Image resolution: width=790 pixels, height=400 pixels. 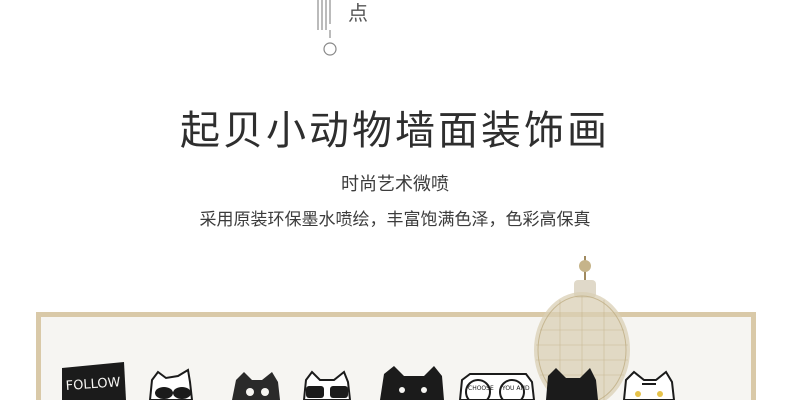 I want to click on glasses-label-right: YOU AND, so click(x=515, y=388).